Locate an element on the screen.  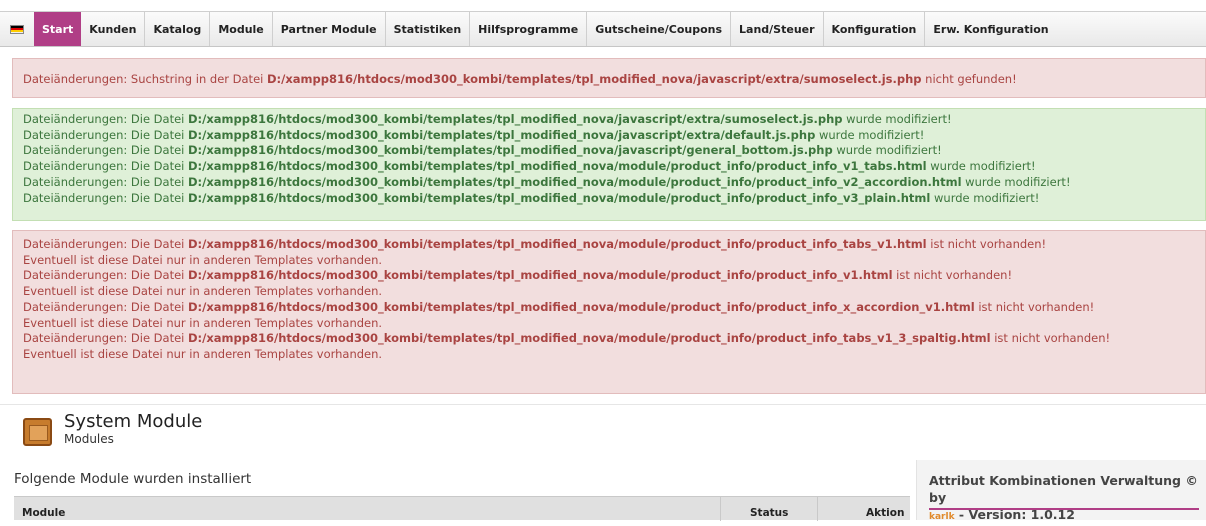
column-header-action: Aktion is located at coordinates (885, 513).